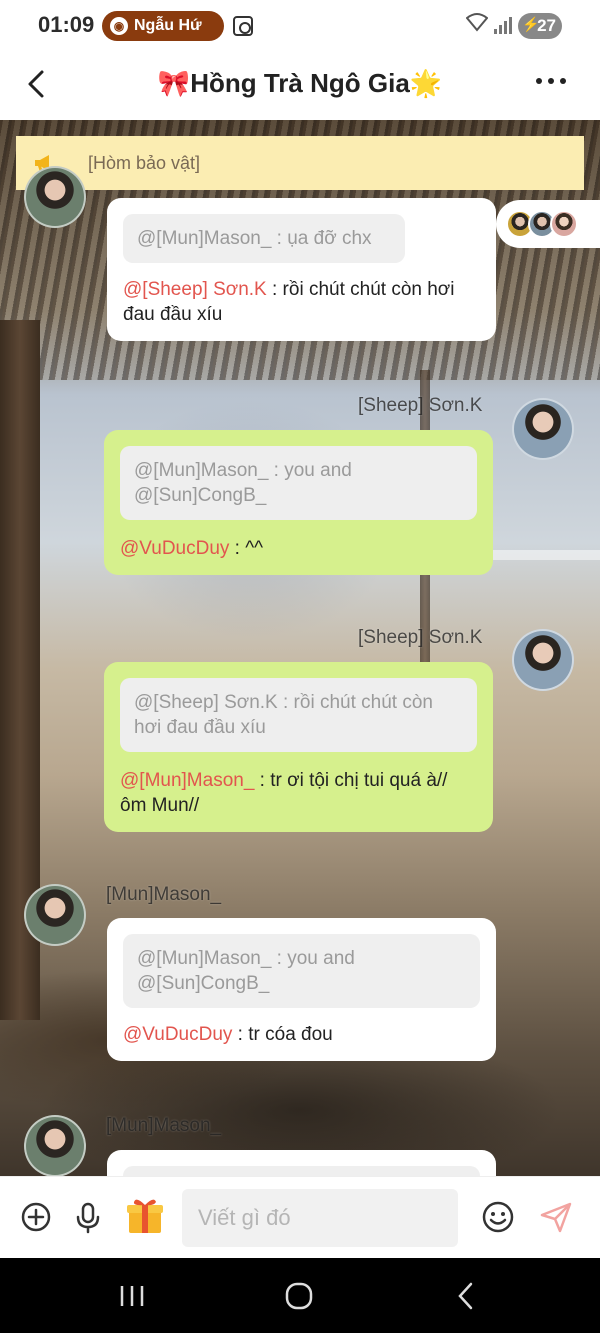  I want to click on system-navigation-bar, so click(300, 1295).